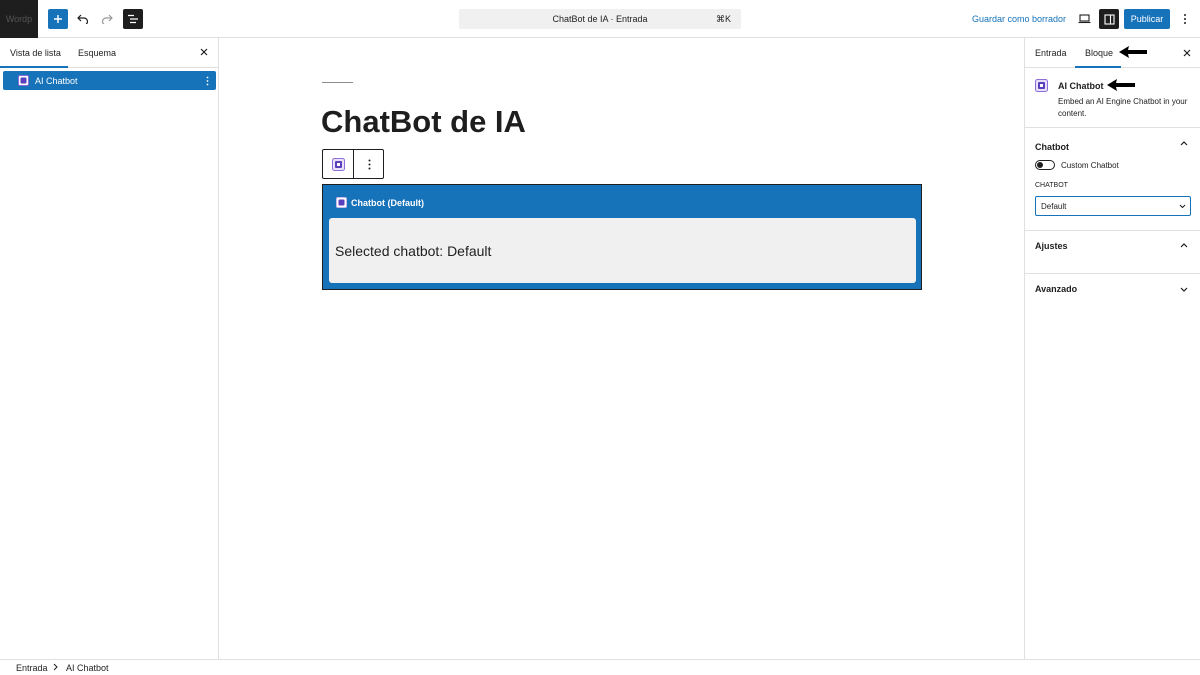 This screenshot has width=1200, height=675. I want to click on desktop-preview-icon, so click(1084, 19).